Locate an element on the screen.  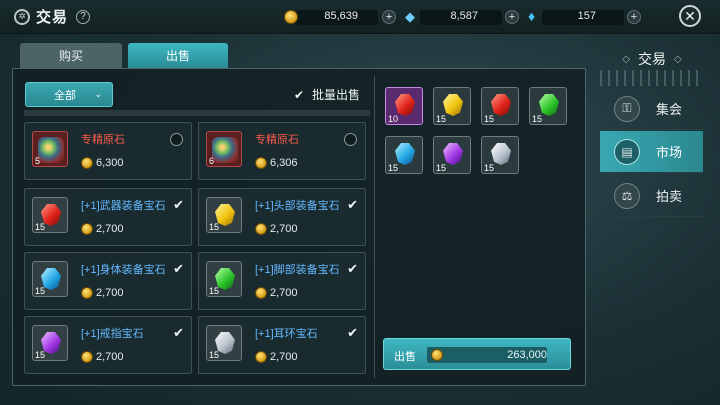
yellow-gem-icon is located at coordinates (453, 105).